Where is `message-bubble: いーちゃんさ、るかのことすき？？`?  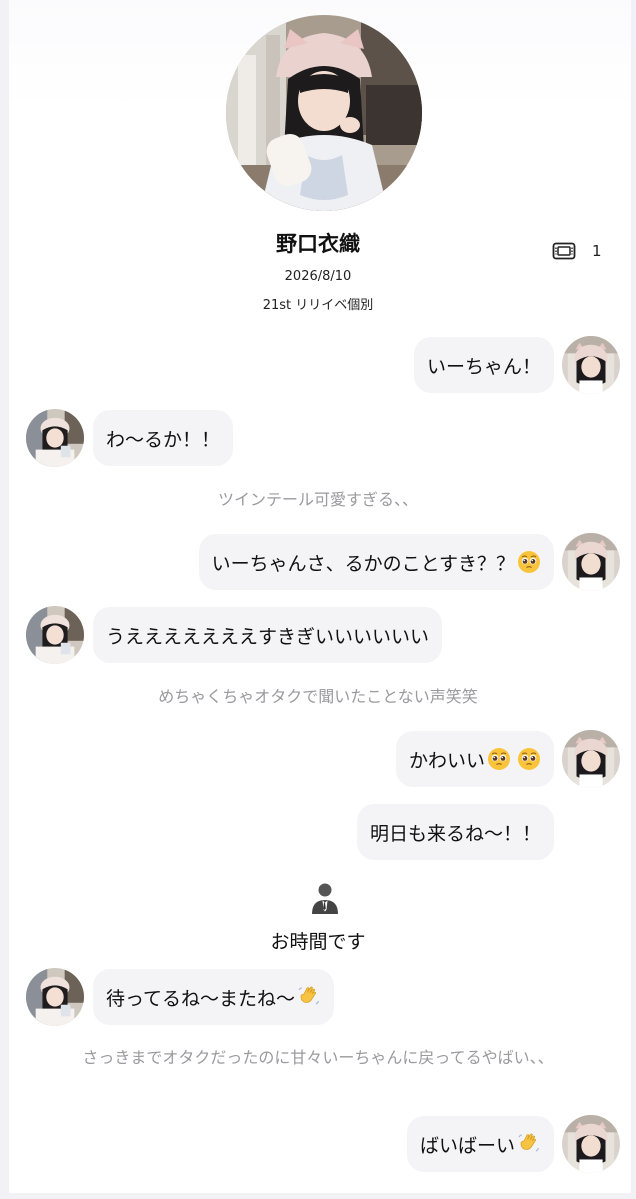 message-bubble: いーちゃんさ、るかのことすき？？ is located at coordinates (376, 562).